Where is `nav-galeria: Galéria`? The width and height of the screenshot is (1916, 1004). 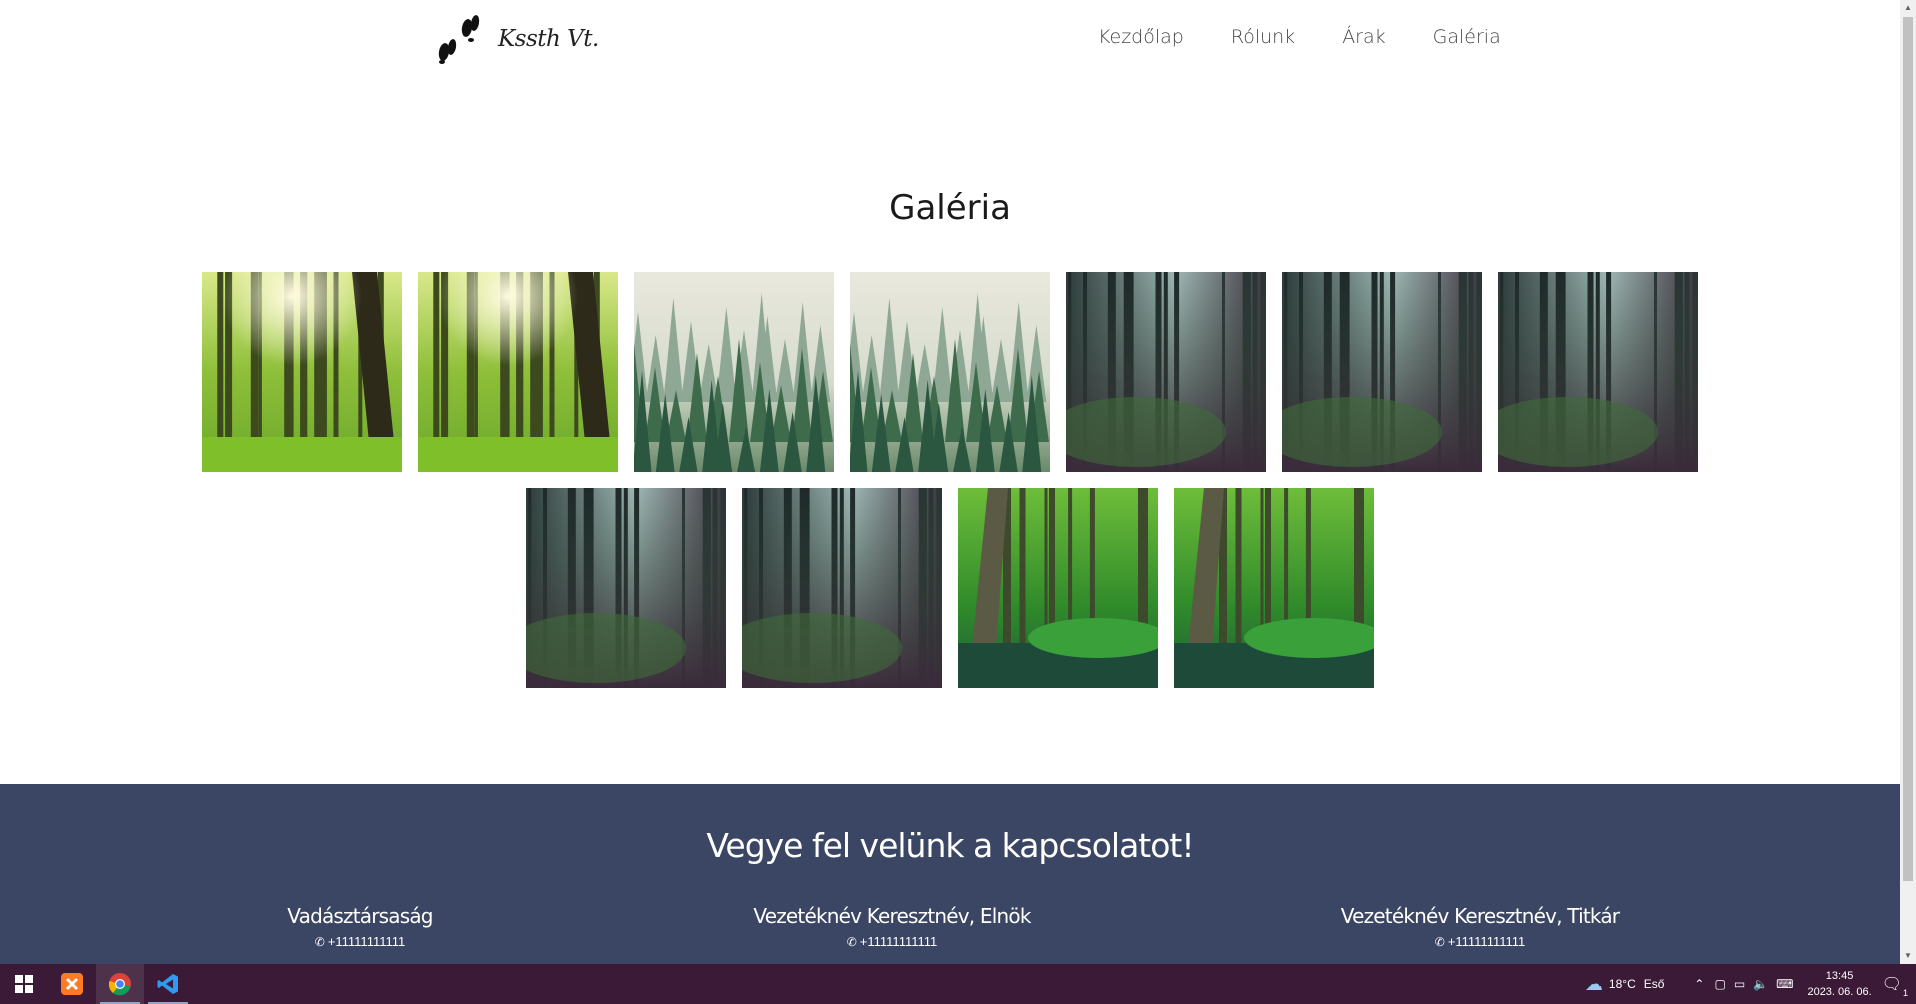 nav-galeria: Galéria is located at coordinates (1467, 37).